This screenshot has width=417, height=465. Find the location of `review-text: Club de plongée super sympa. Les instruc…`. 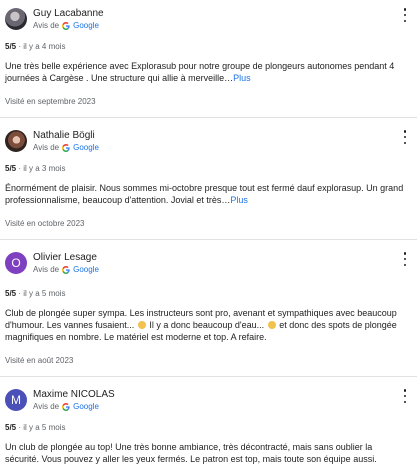

review-text: Club de plongée super sympa. Les instruc… is located at coordinates (206, 325).